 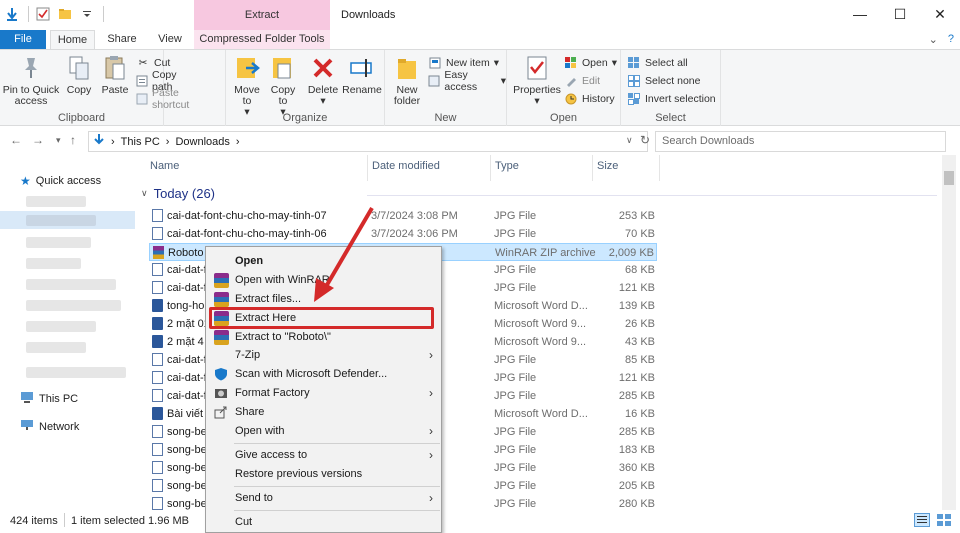 I want to click on forward-arrow-icon: →, so click(x=38, y=140).